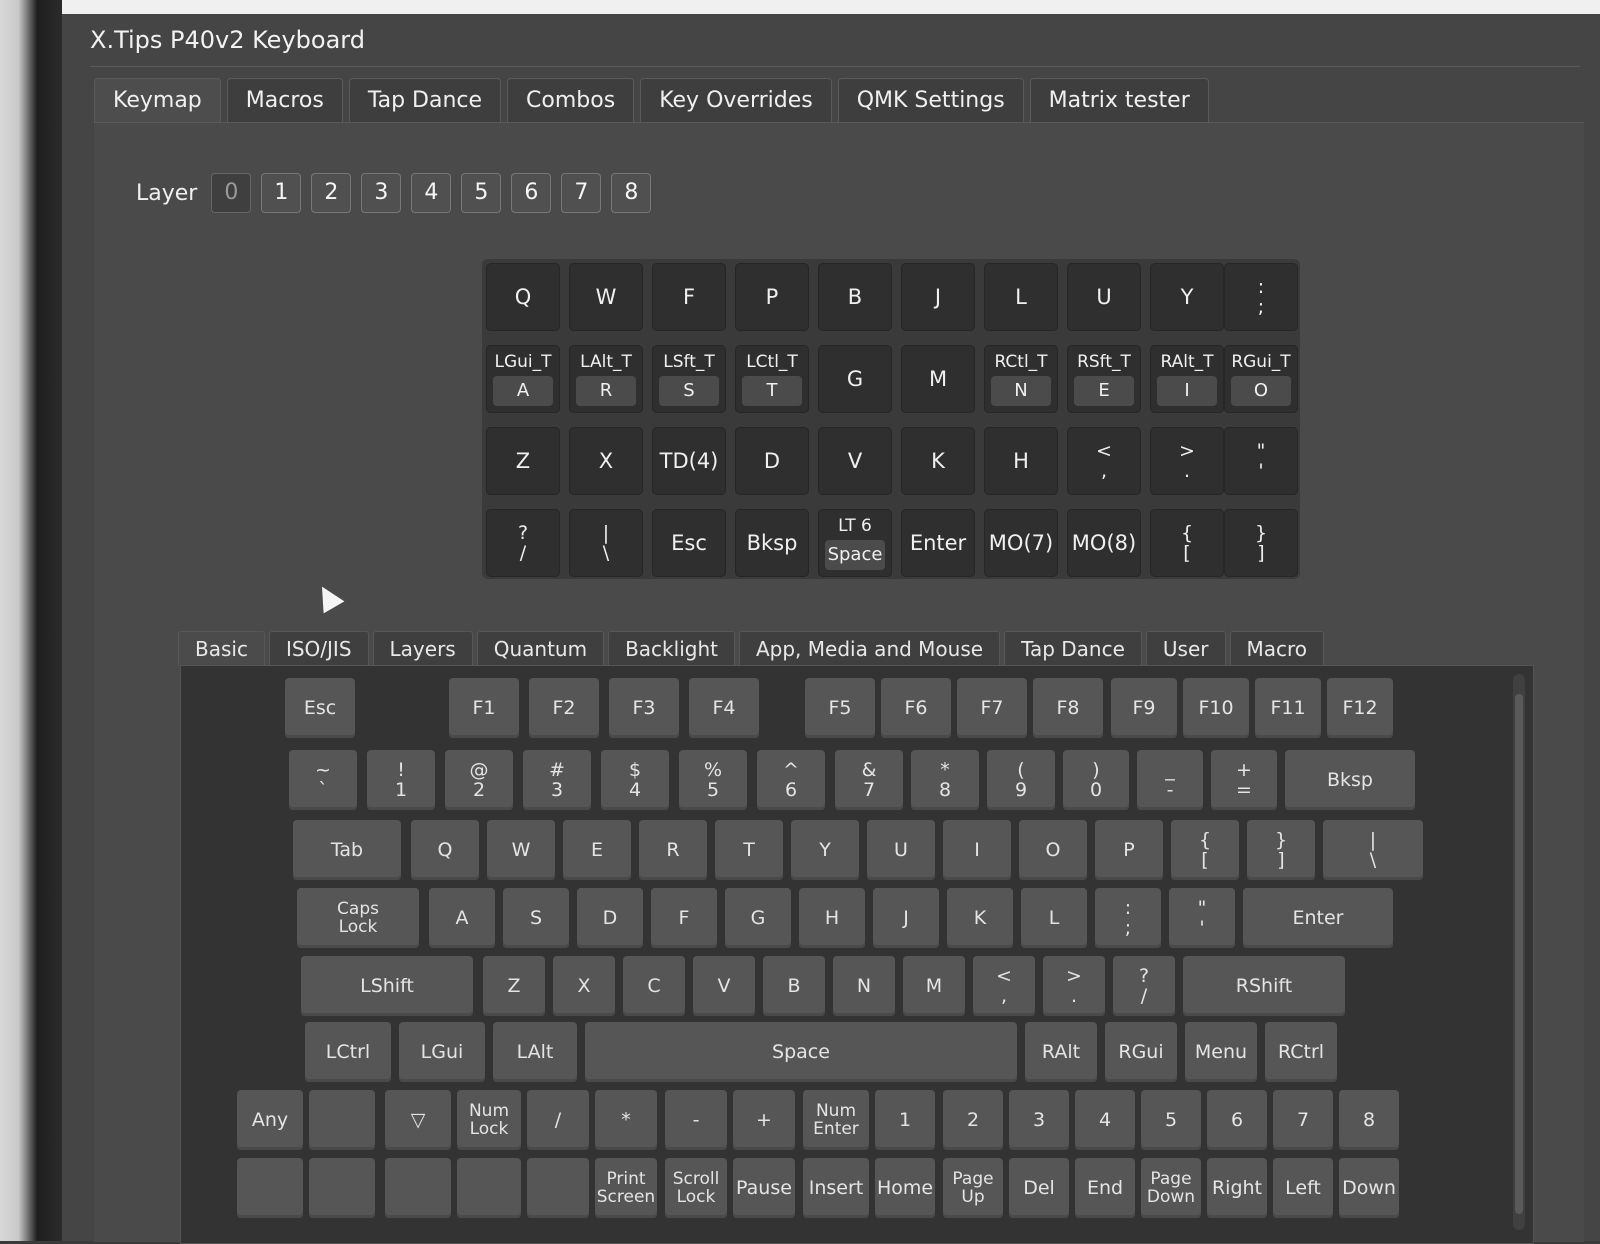 This screenshot has height=1244, width=1600. What do you see at coordinates (696, 1120) in the screenshot?
I see `keycode-button: -` at bounding box center [696, 1120].